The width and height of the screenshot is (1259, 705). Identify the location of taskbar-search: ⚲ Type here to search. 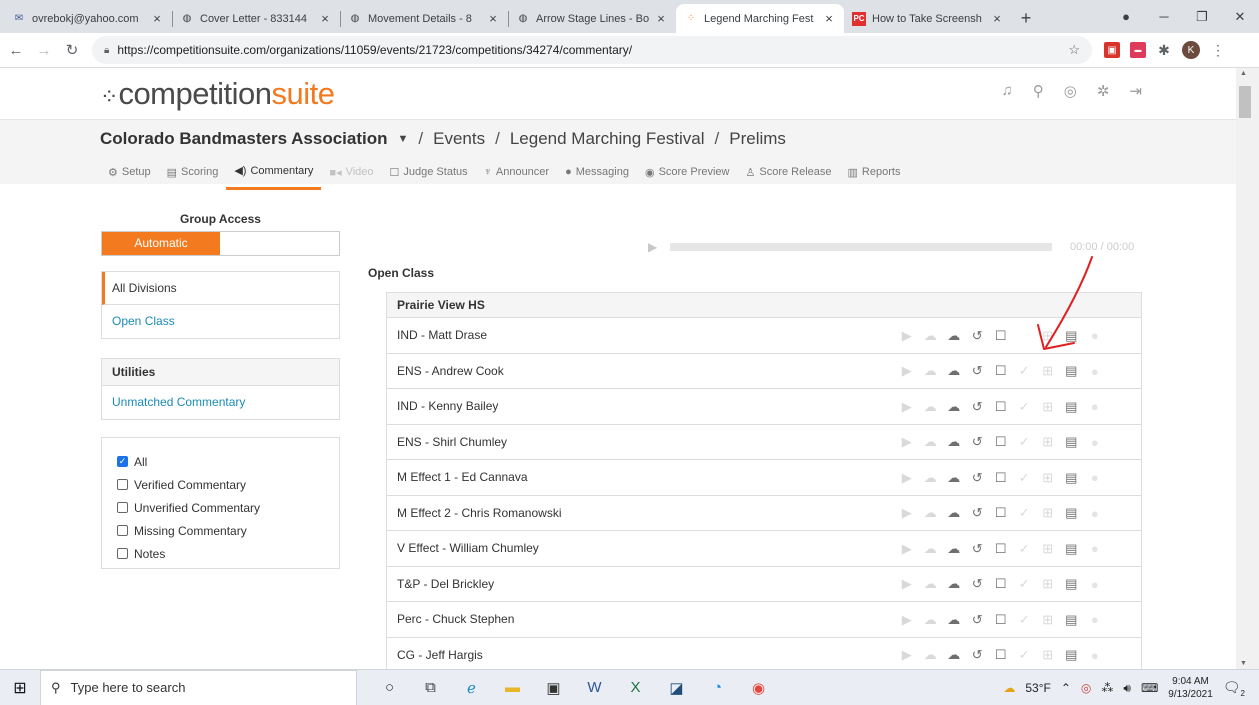
(198, 687).